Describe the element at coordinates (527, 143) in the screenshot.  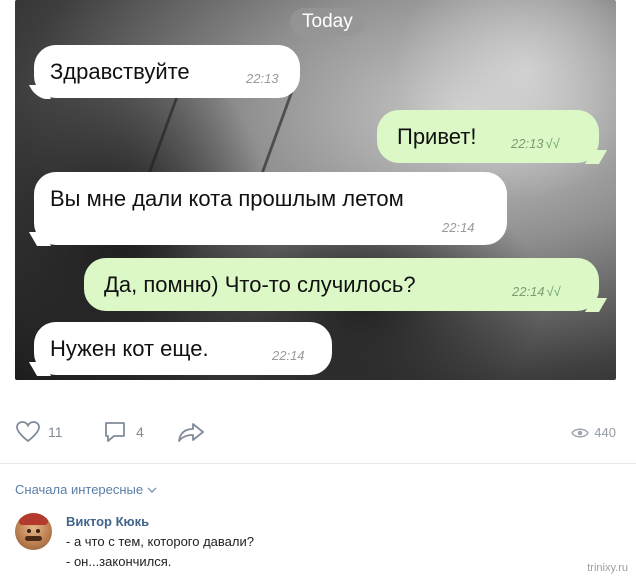
I see `message-time-value: 22:13` at that location.